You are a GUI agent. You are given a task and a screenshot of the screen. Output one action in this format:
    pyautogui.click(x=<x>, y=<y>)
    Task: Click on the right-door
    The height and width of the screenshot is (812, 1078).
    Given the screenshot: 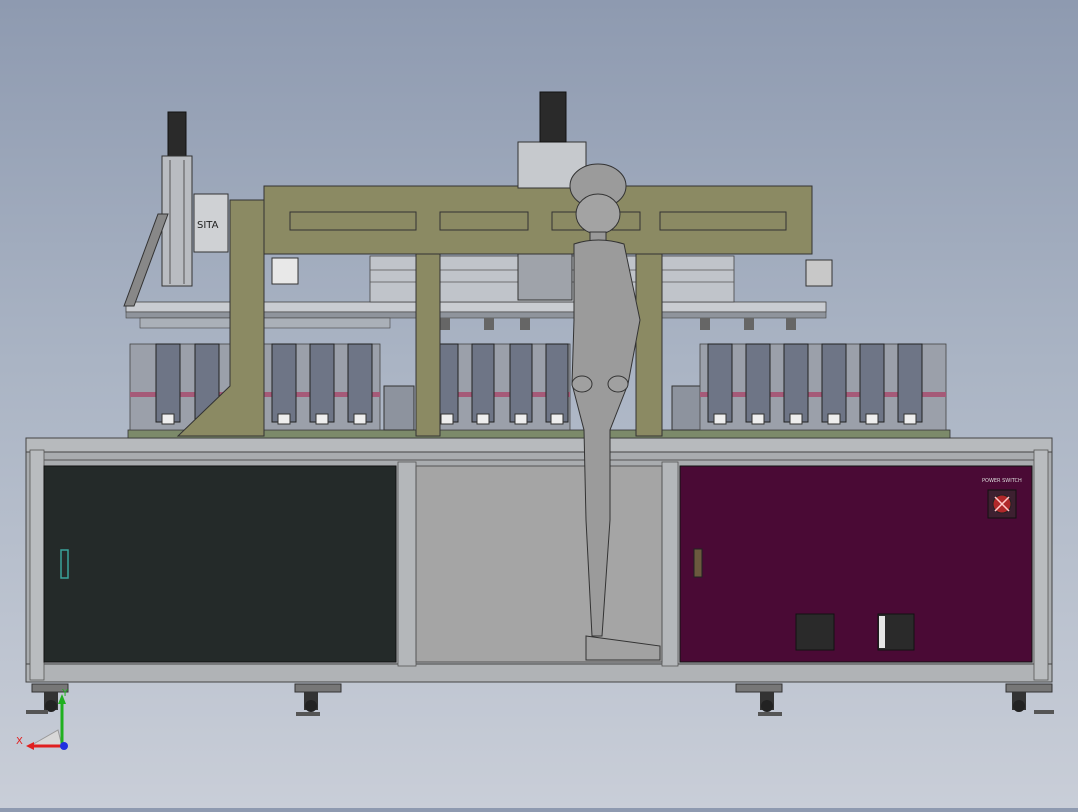 What is the action you would take?
    pyautogui.click(x=856, y=564)
    